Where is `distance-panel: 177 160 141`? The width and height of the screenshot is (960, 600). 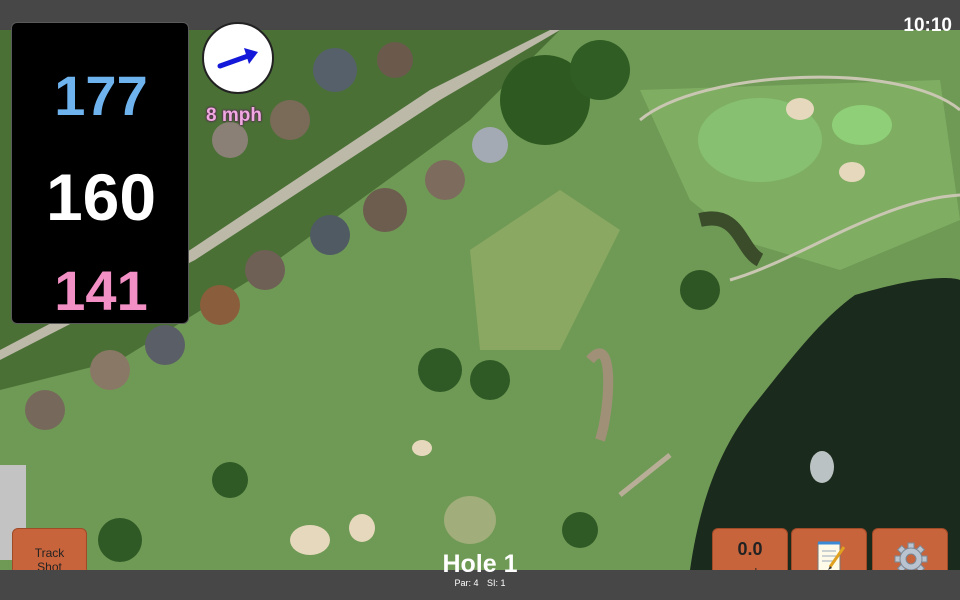 distance-panel: 177 160 141 is located at coordinates (100, 173).